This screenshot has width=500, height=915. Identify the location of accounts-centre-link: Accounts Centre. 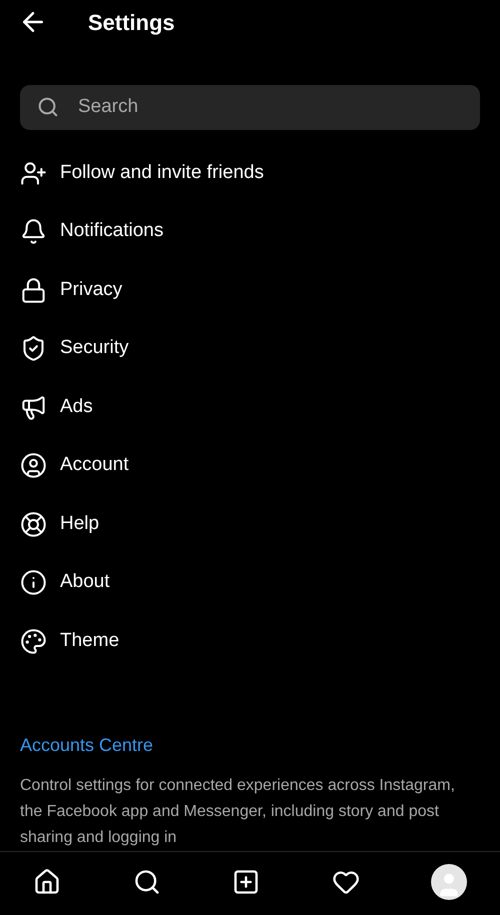
(250, 746).